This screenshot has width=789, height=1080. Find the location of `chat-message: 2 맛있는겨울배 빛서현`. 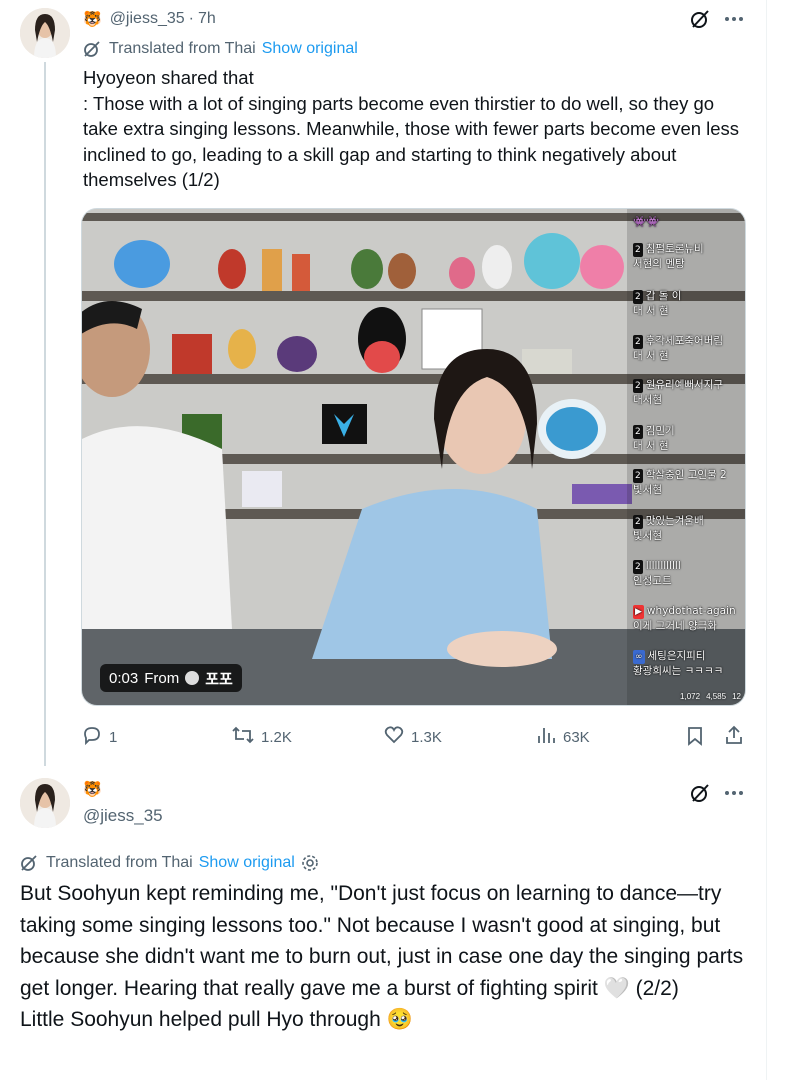

chat-message: 2 맛있는겨울배 빛서현 is located at coordinates (668, 528).